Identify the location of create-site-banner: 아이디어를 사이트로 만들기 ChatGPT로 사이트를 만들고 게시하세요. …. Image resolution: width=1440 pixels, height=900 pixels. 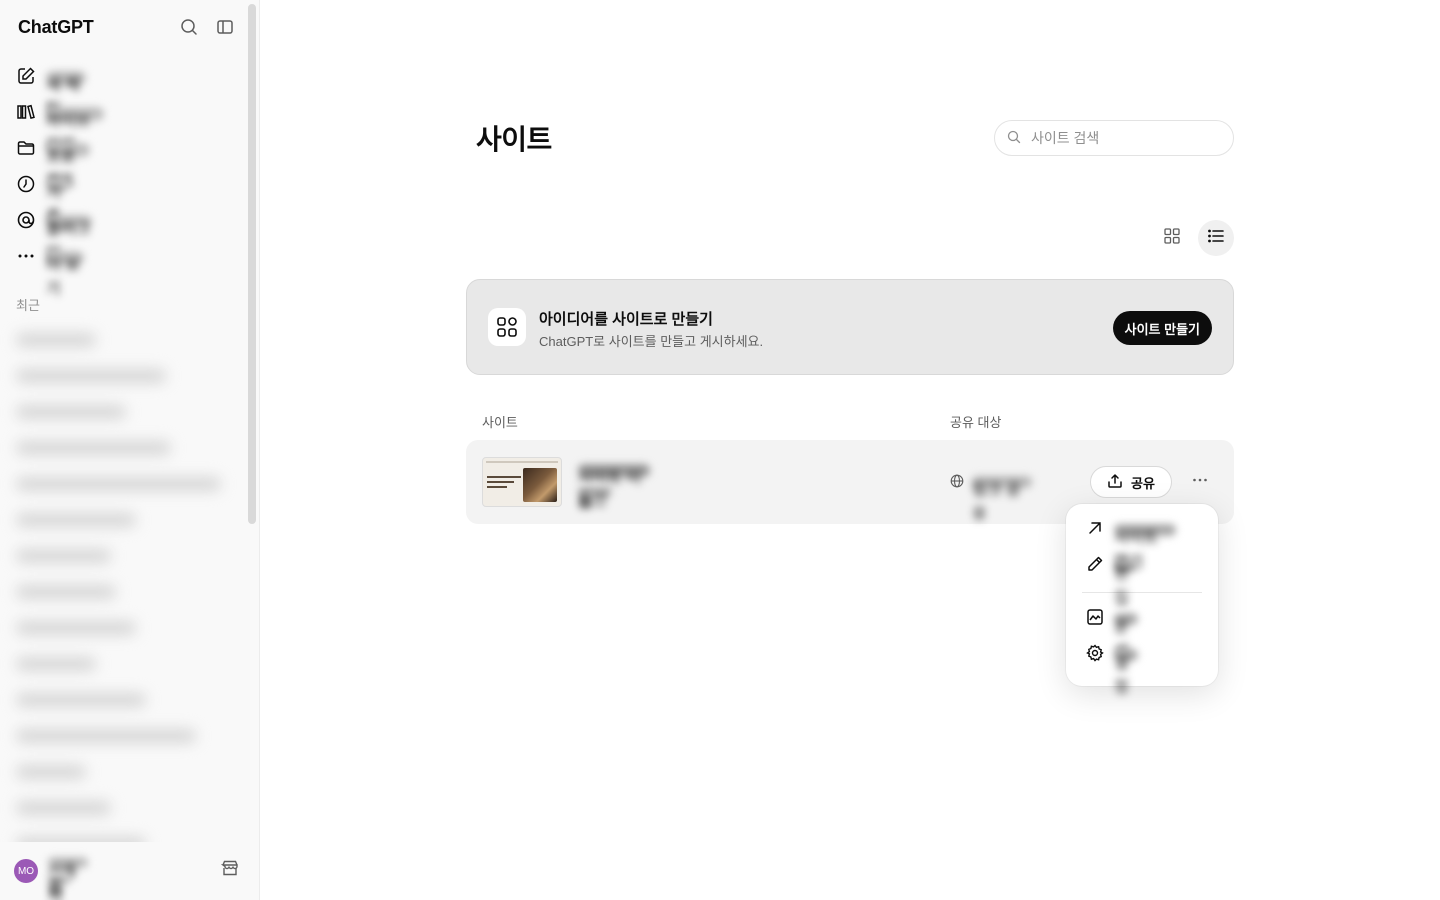
(850, 327).